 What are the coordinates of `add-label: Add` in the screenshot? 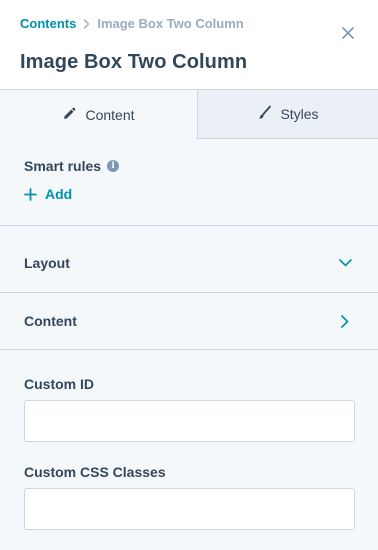 It's located at (59, 194).